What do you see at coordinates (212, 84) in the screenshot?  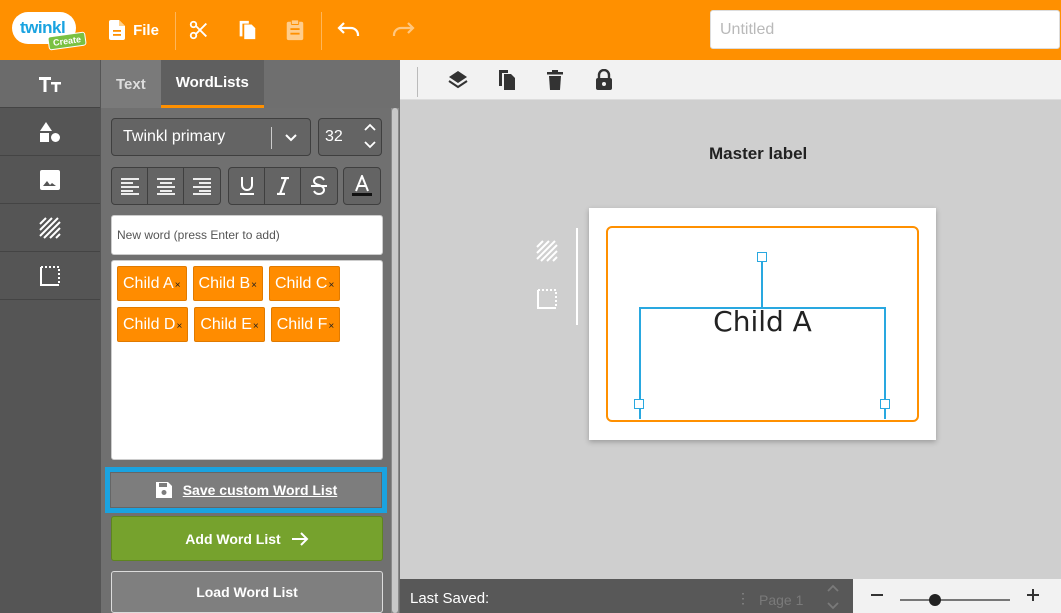 I see `tab-wordlists: WordLists` at bounding box center [212, 84].